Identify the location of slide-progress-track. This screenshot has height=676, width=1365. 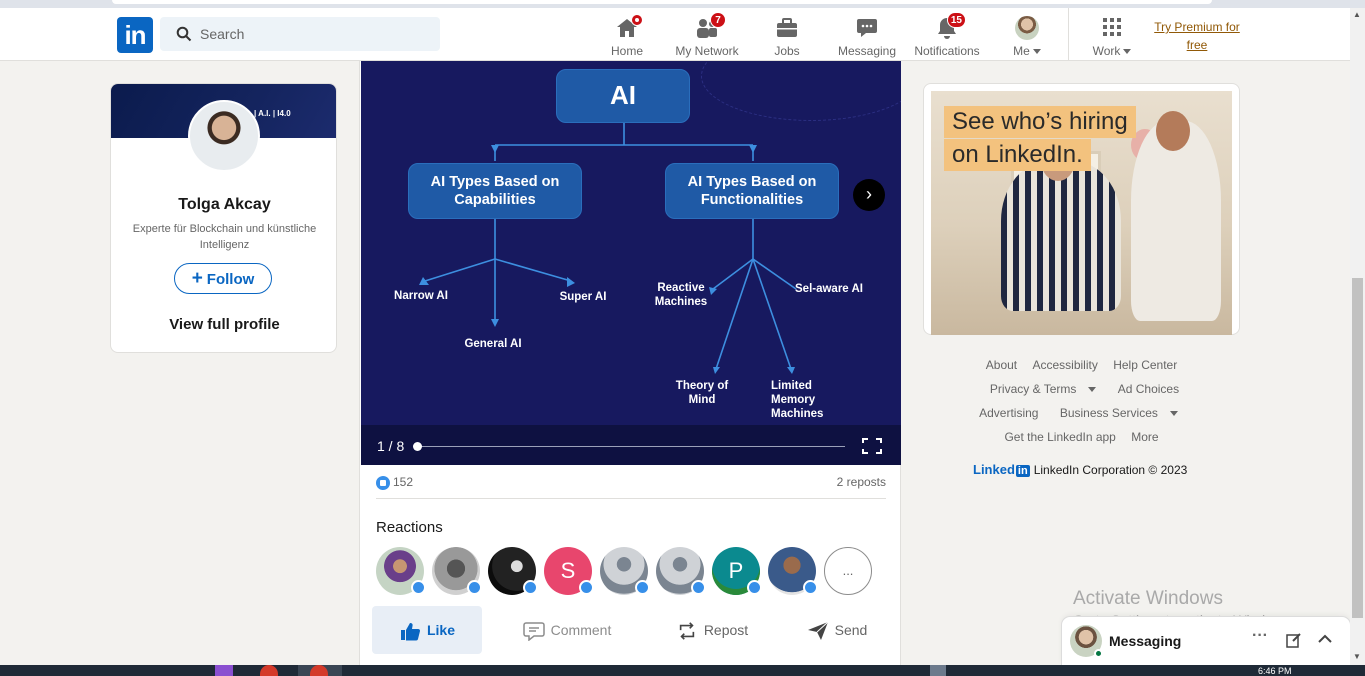
(631, 446).